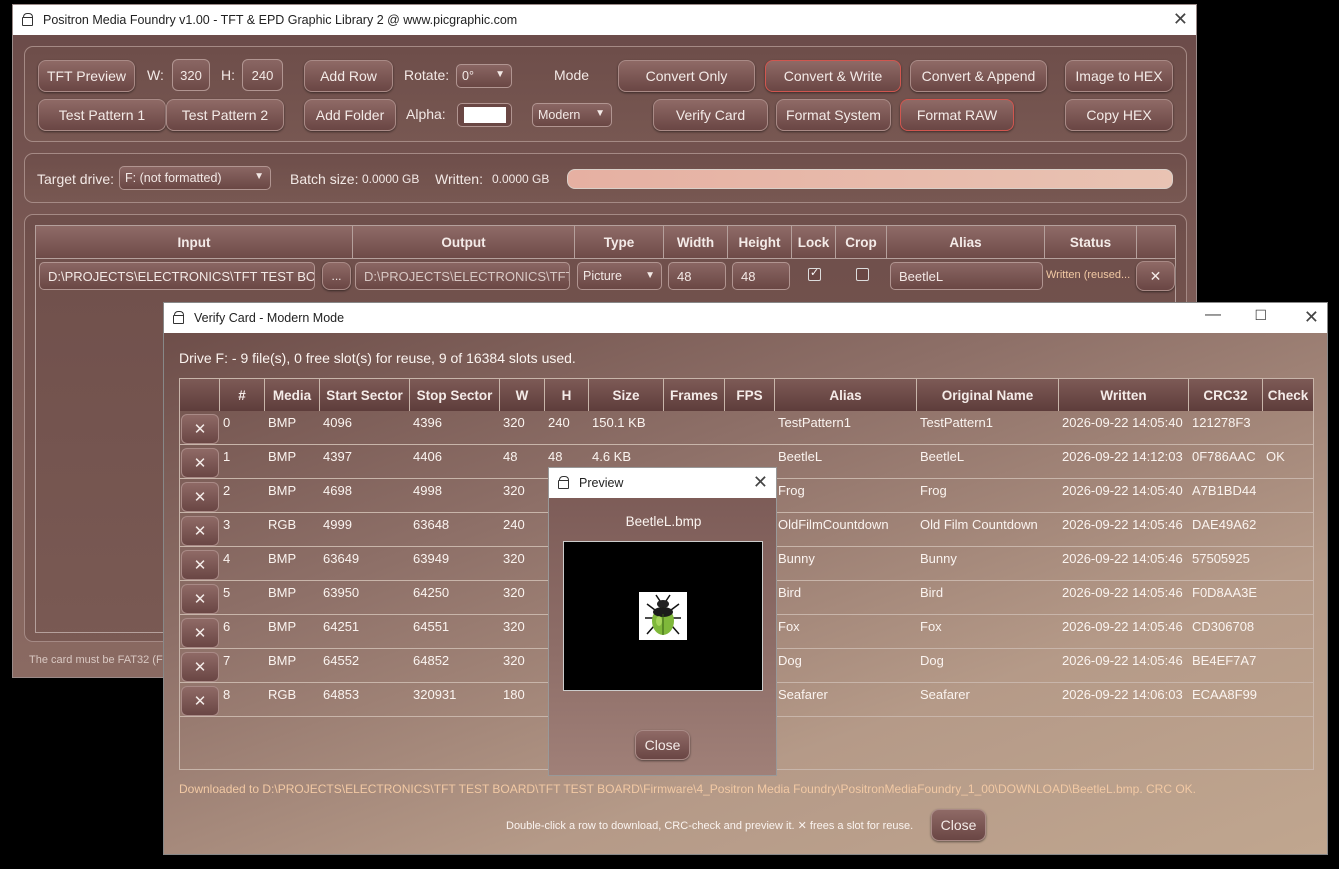 This screenshot has width=1339, height=869. What do you see at coordinates (1122, 422) in the screenshot?
I see `row-written: 2026-09-22 14:05:40` at bounding box center [1122, 422].